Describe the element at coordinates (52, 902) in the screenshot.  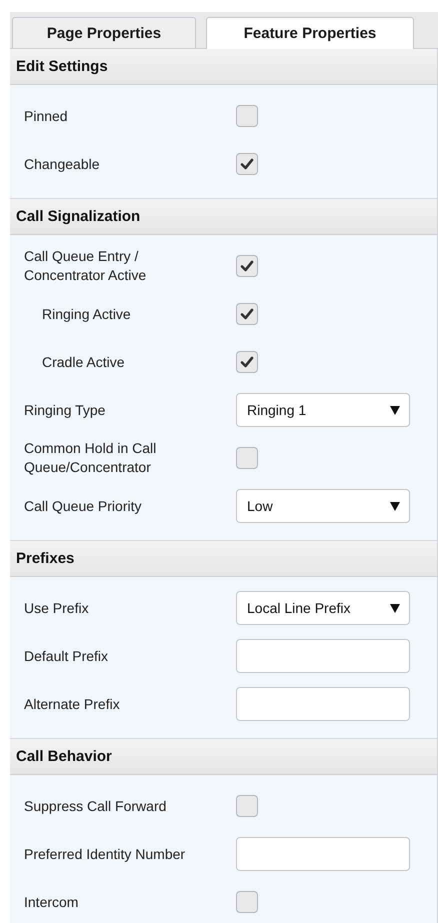
I see `field-label: Intercom` at that location.